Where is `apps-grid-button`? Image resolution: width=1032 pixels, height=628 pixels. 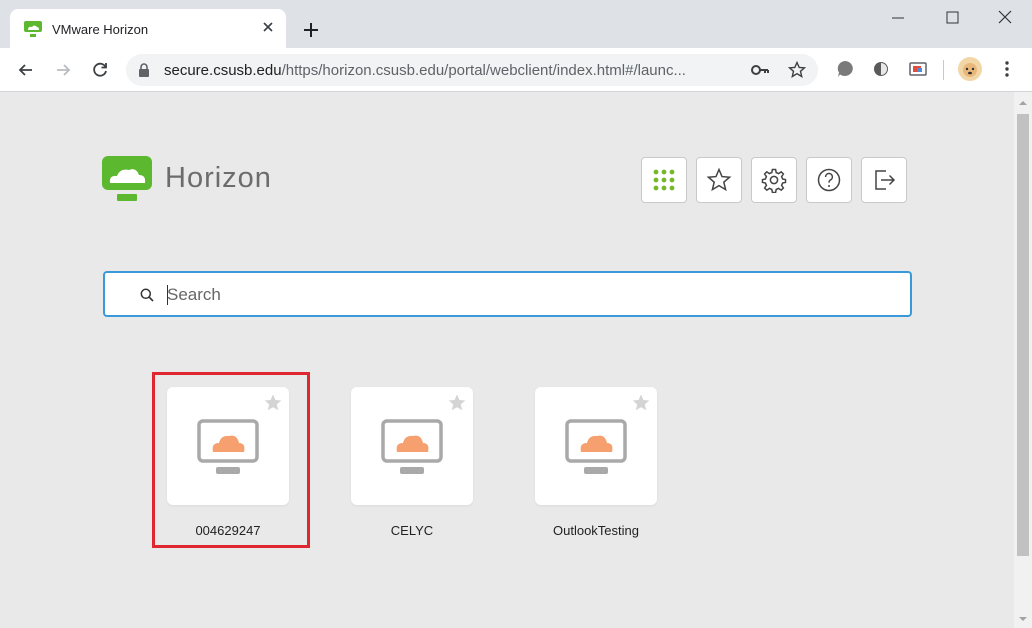 apps-grid-button is located at coordinates (664, 180).